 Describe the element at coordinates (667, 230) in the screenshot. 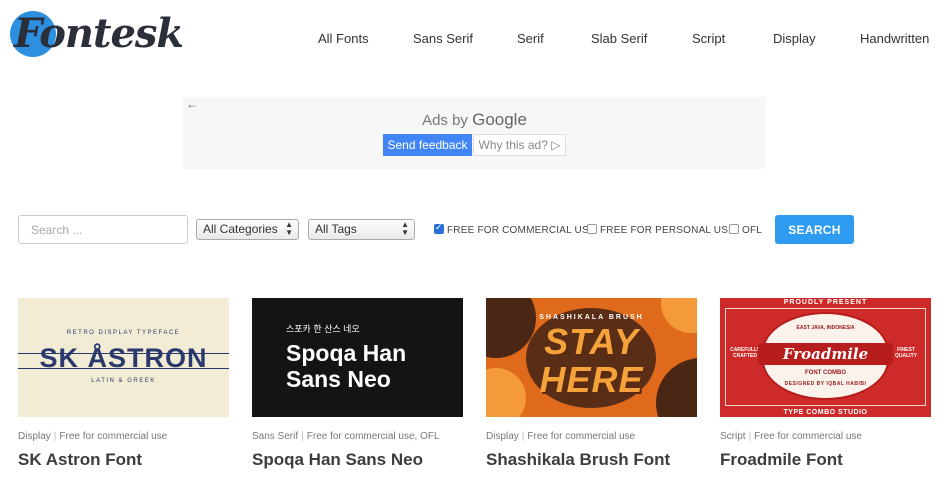

I see `checkbox-label: FREE FOR PERSONAL USE` at that location.